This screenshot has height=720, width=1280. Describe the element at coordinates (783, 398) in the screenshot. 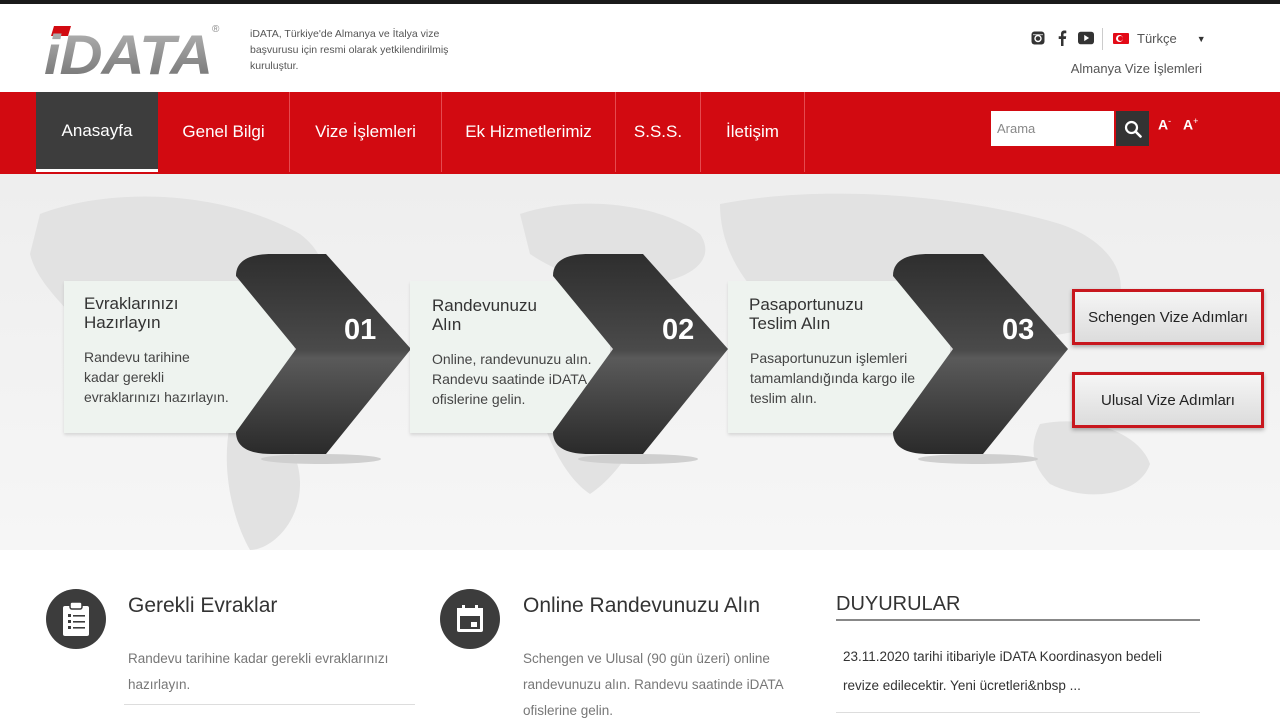

I see `step-desc-3-line3: teslim alın.` at that location.